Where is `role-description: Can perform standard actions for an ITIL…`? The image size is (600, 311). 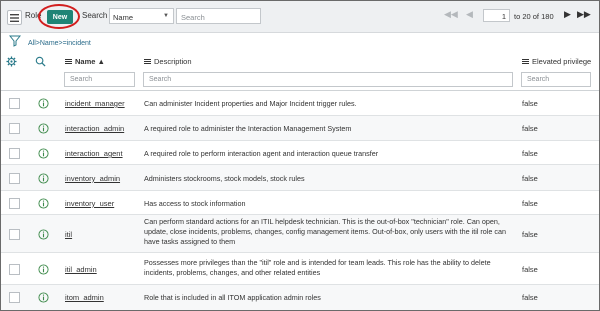 role-description: Can perform standard actions for an ITIL… is located at coordinates (325, 231).